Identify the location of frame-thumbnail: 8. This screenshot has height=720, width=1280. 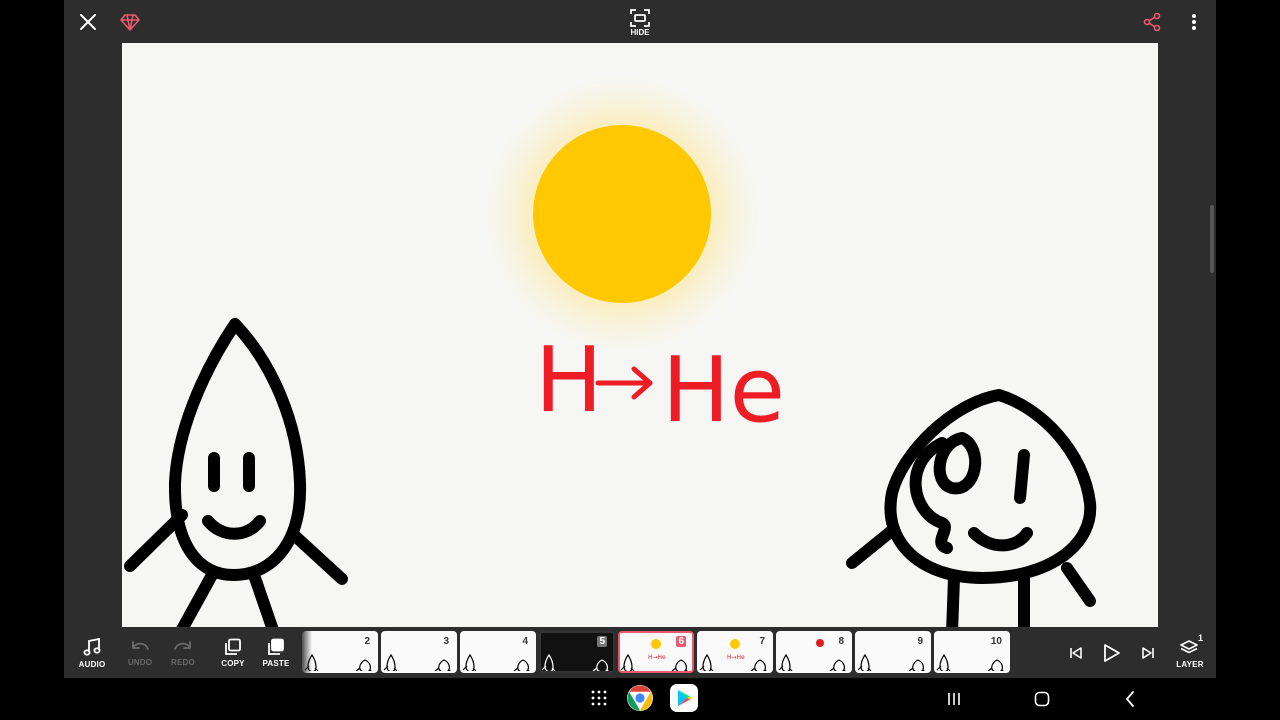
(814, 652).